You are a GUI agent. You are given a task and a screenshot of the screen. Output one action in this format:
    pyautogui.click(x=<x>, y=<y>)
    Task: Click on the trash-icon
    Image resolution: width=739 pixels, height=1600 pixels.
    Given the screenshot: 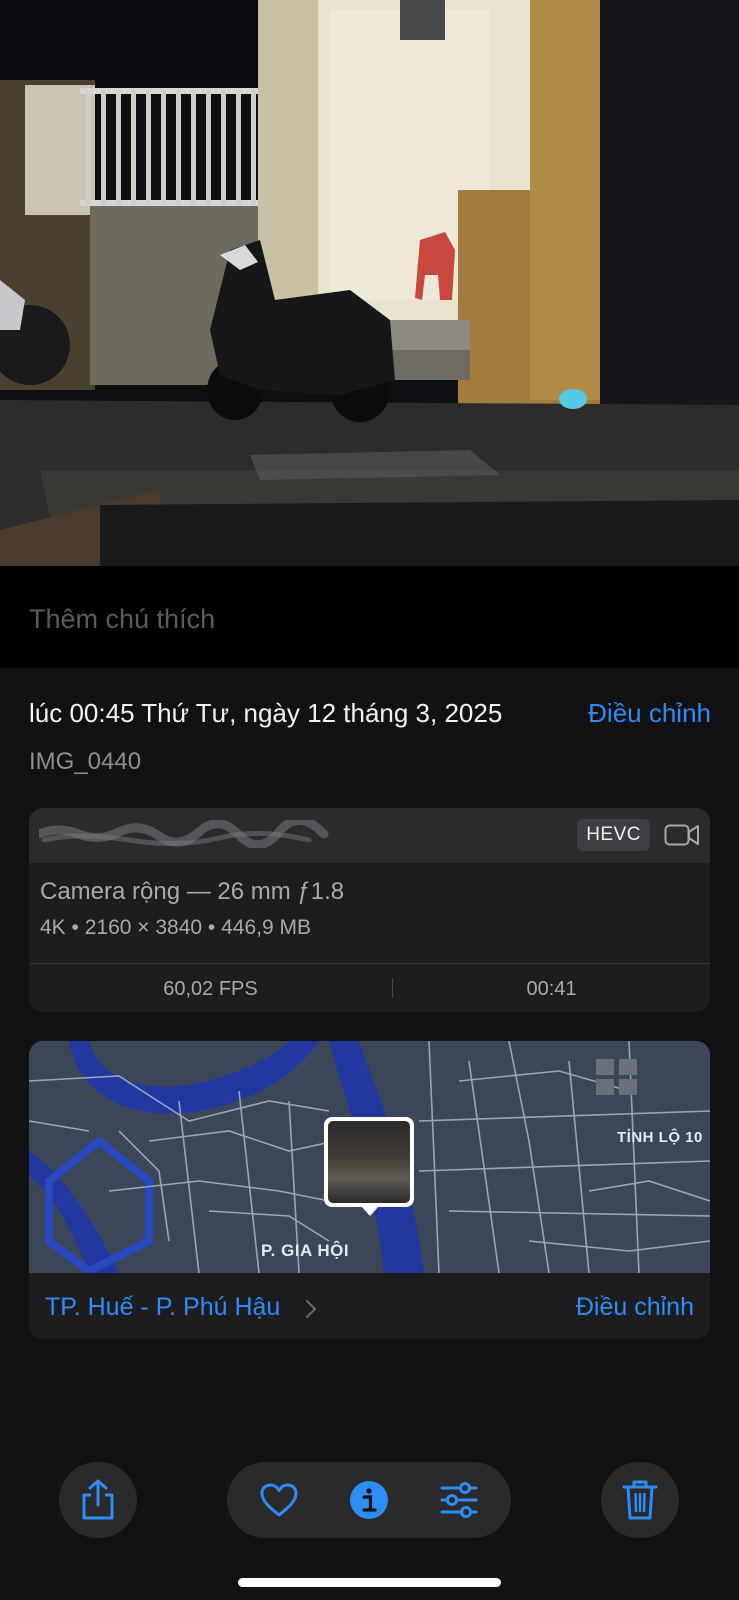 What is the action you would take?
    pyautogui.click(x=640, y=1500)
    